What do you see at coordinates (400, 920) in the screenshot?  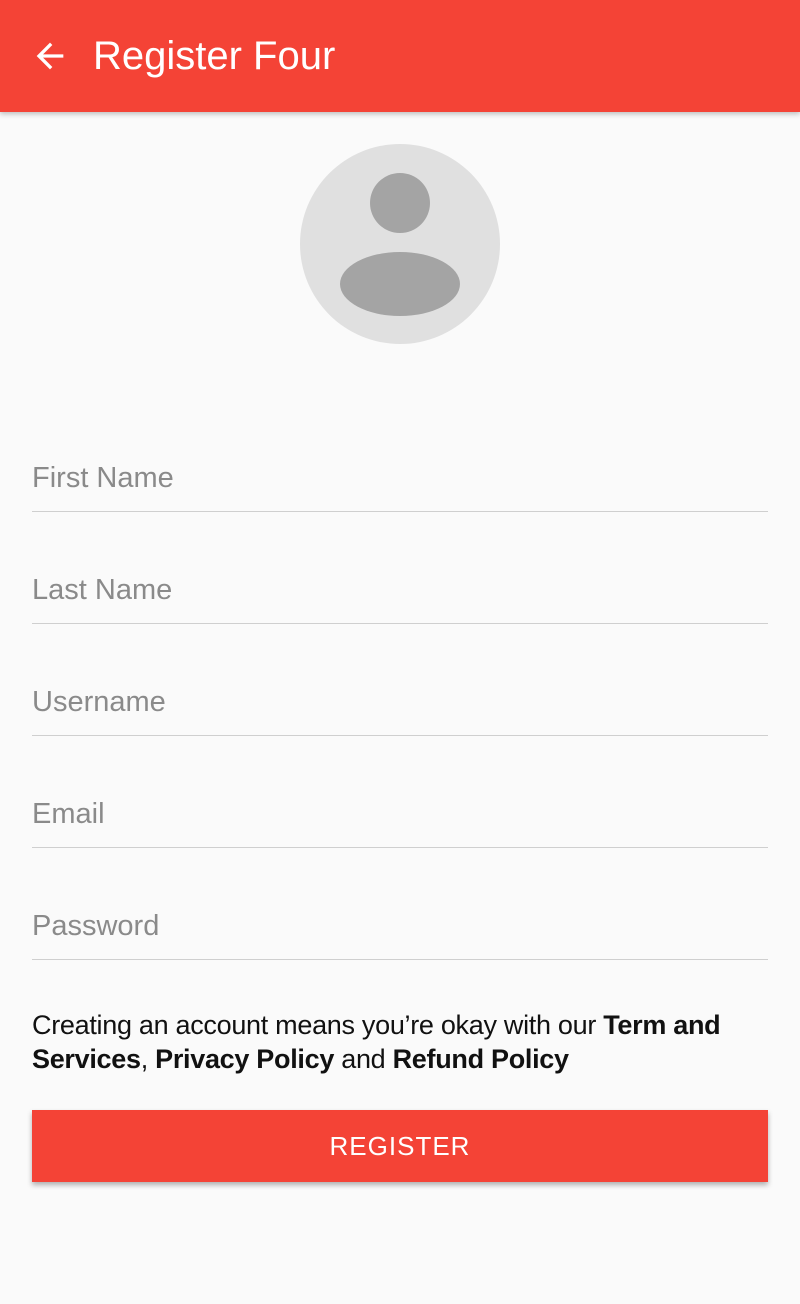 I see `password-input` at bounding box center [400, 920].